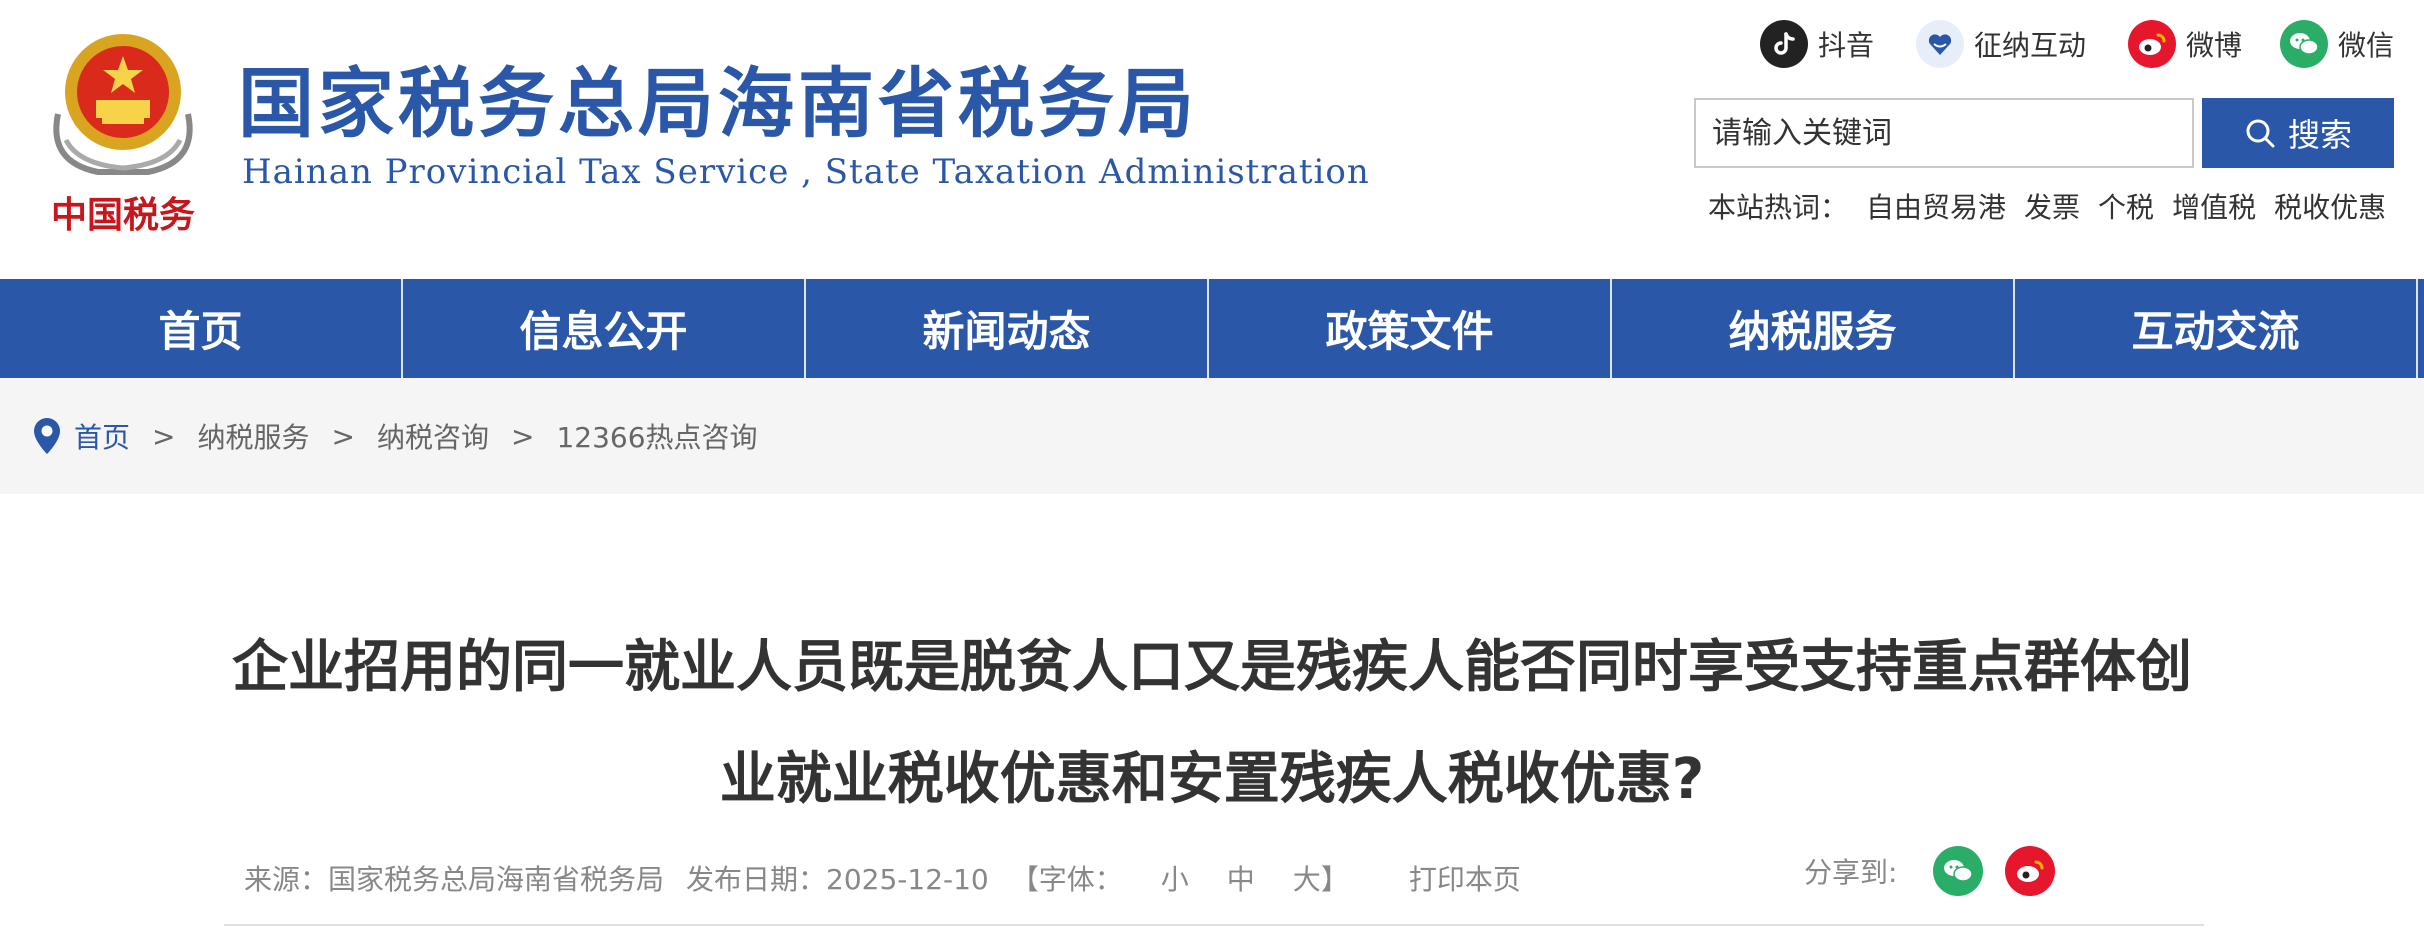 This screenshot has height=933, width=2424. I want to click on hot-keyword-link: 税收优惠, so click(2330, 206).